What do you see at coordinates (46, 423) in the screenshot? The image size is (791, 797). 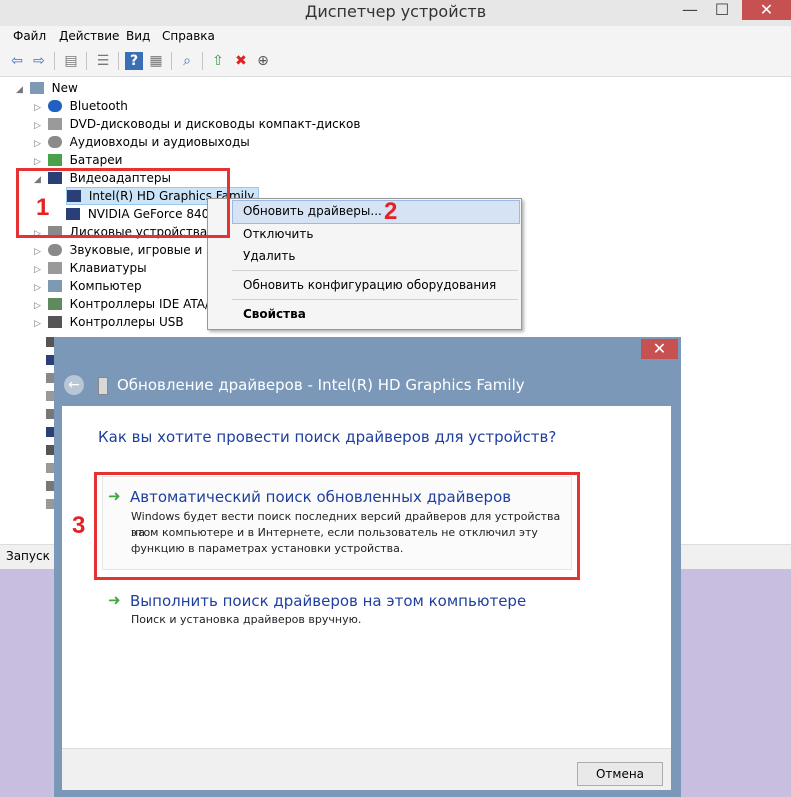 I see `hidden-tree-items` at bounding box center [46, 423].